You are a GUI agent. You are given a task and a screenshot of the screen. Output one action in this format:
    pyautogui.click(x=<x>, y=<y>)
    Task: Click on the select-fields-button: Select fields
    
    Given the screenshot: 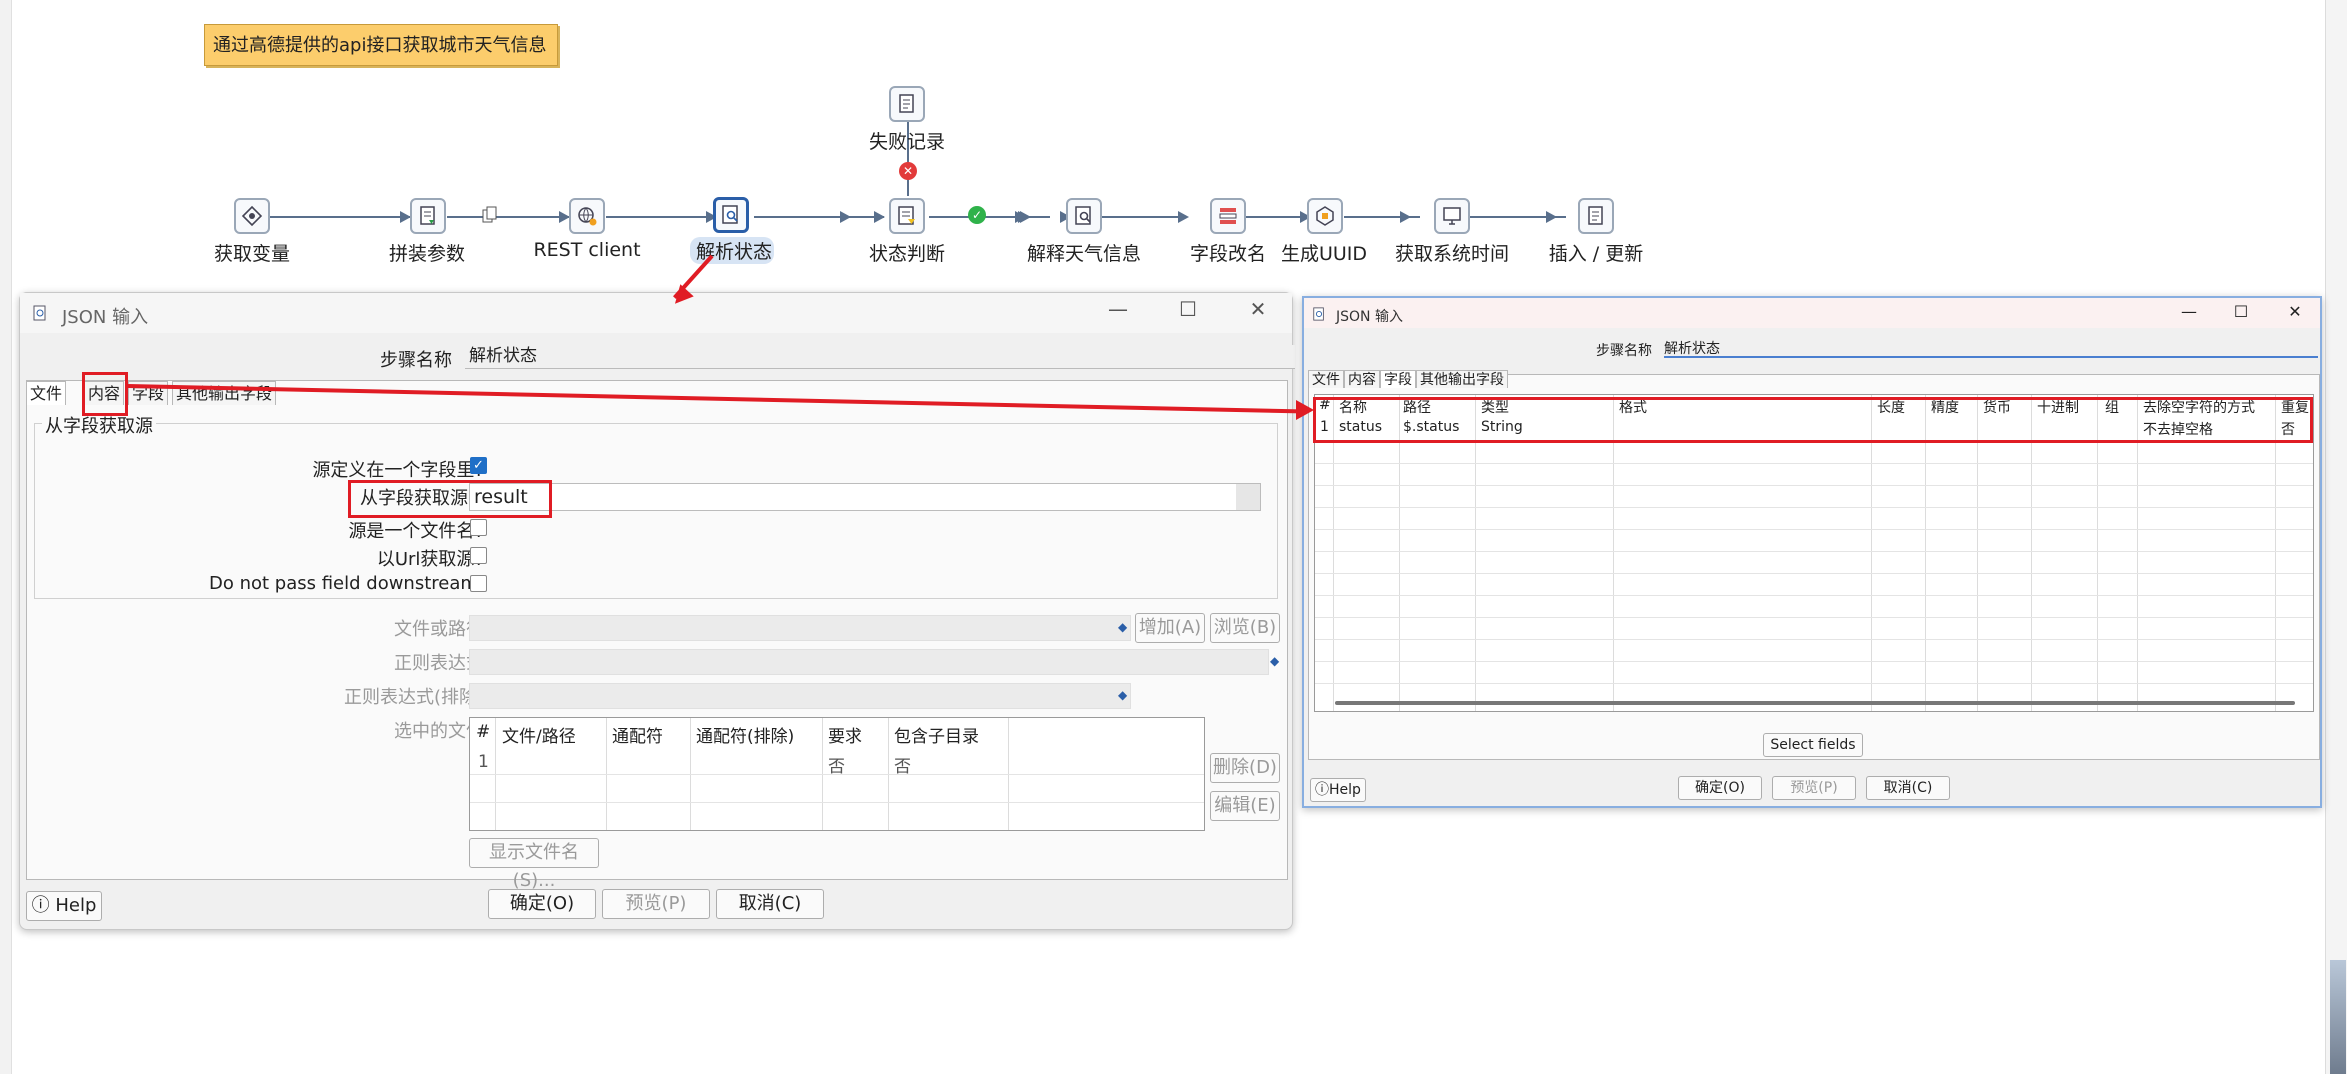 What is the action you would take?
    pyautogui.click(x=1813, y=745)
    